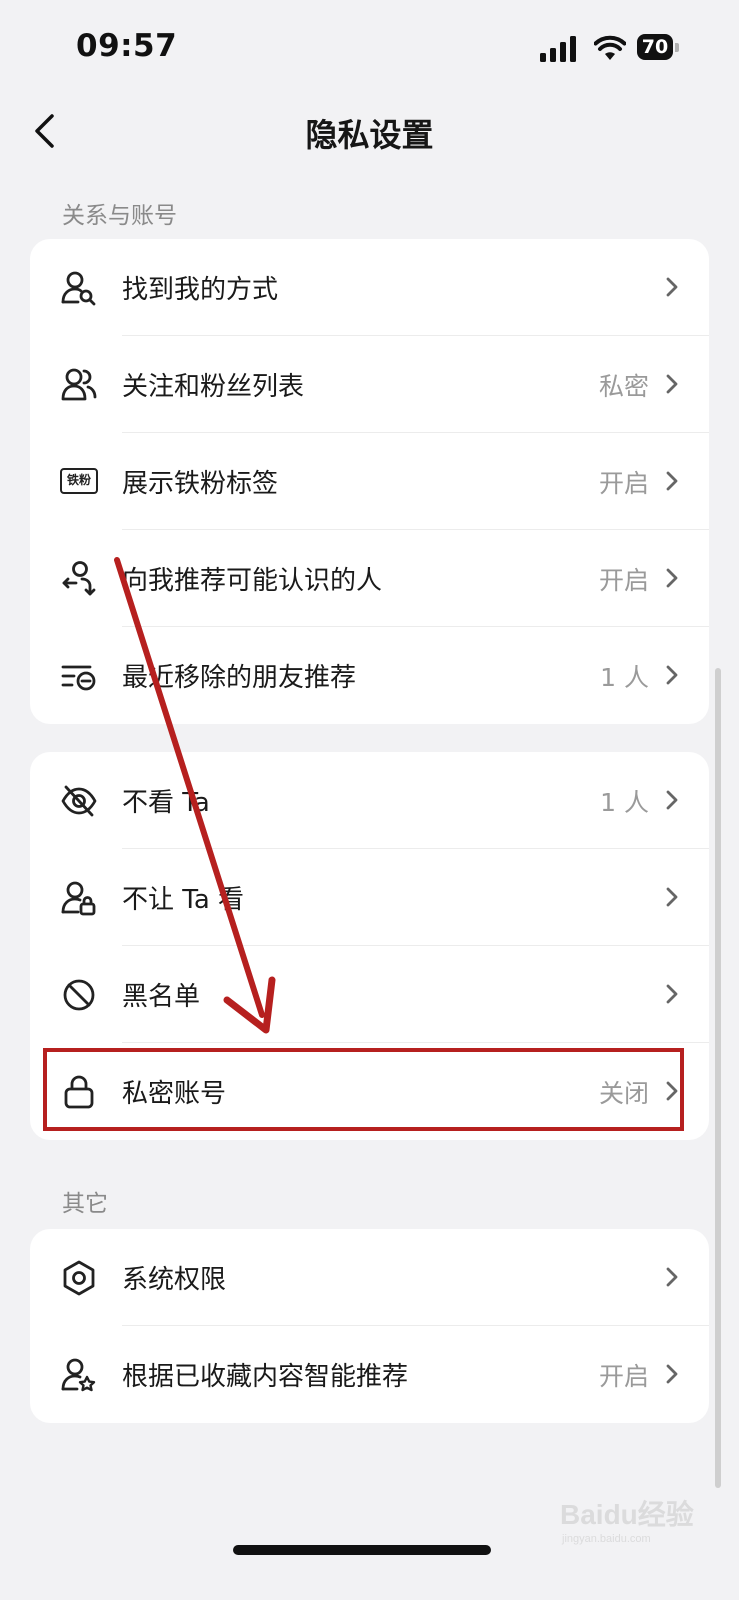  What do you see at coordinates (627, 1514) in the screenshot?
I see `watermark-text: Baidu经验` at bounding box center [627, 1514].